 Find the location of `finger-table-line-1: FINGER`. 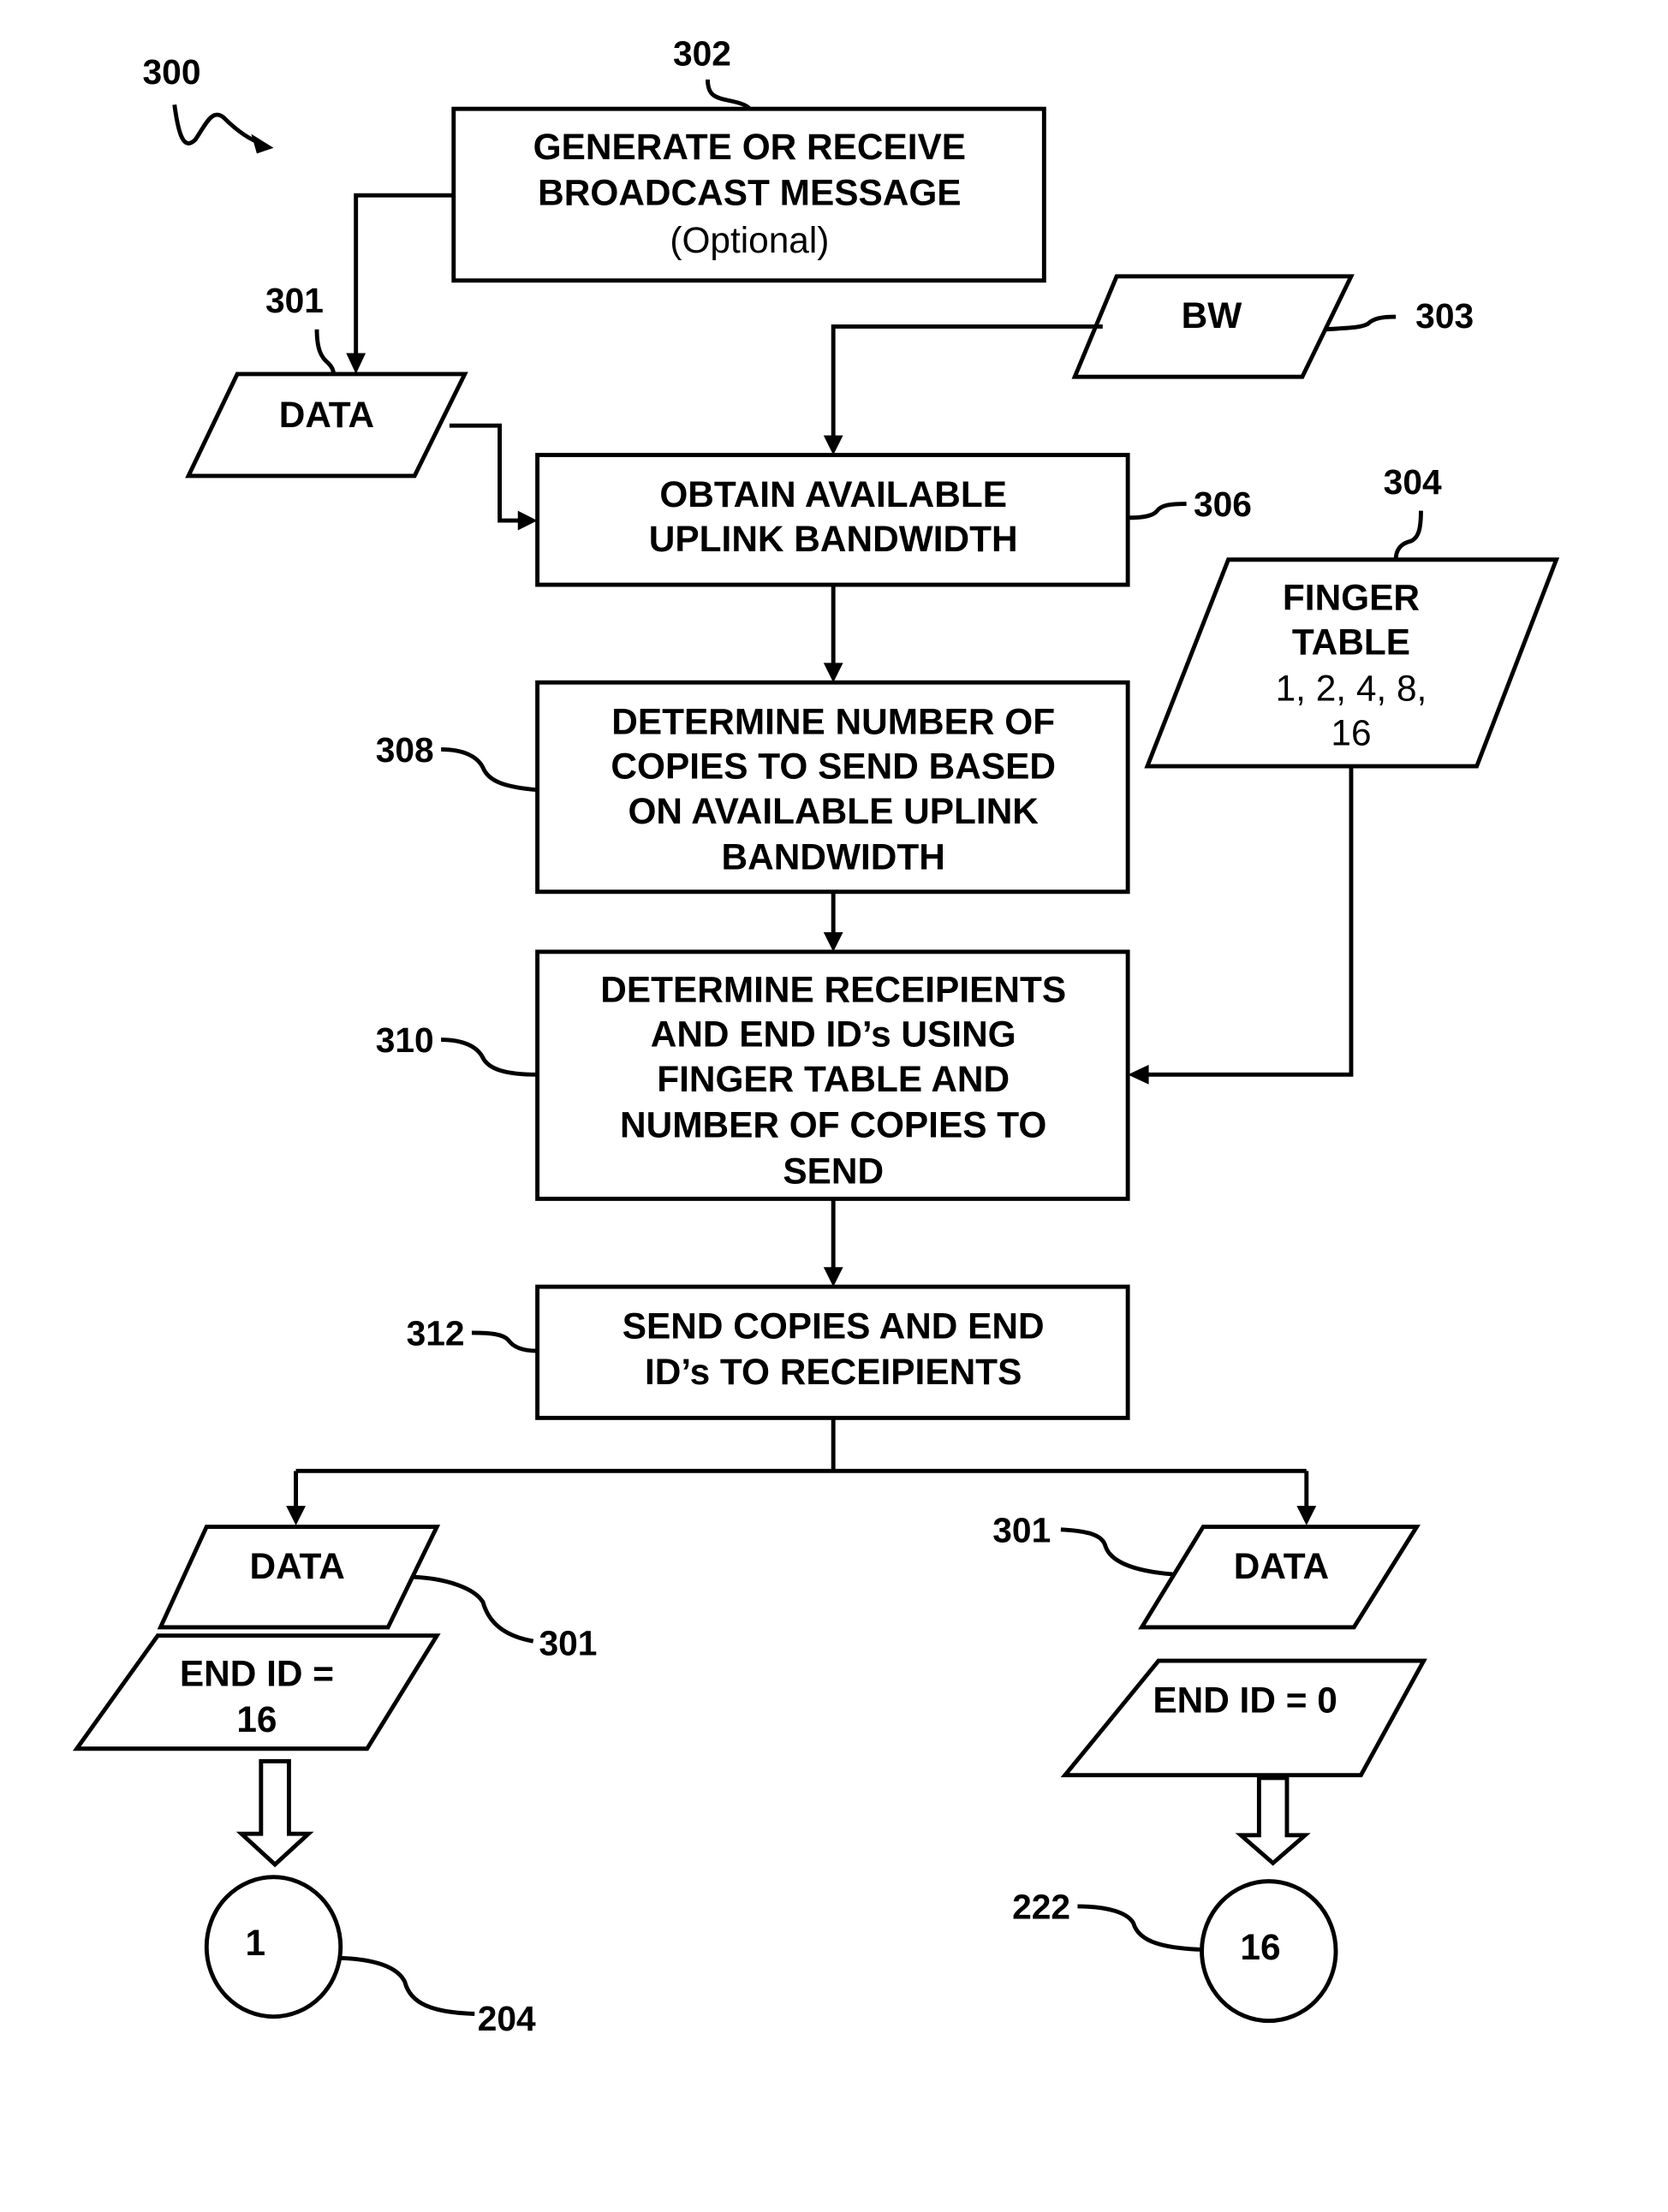

finger-table-line-1: FINGER is located at coordinates (1352, 597).